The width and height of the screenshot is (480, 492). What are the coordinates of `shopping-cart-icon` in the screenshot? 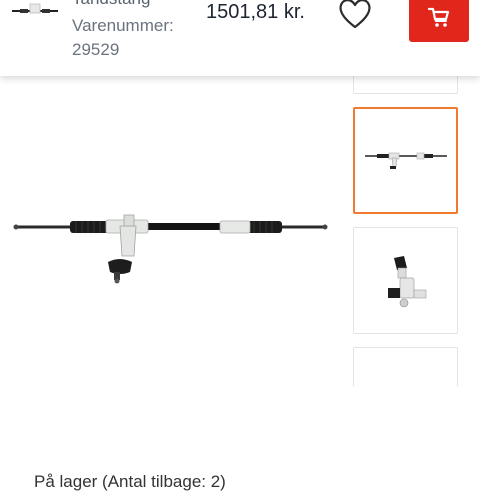 It's located at (439, 17).